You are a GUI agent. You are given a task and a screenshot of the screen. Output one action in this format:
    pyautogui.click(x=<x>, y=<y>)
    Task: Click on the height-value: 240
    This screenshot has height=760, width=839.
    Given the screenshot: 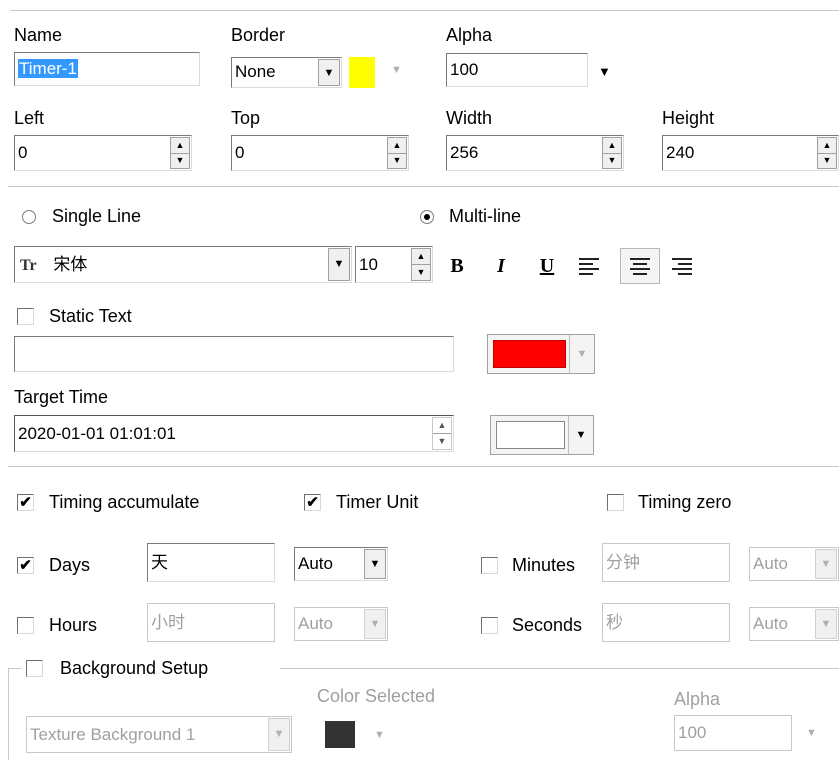 What is the action you would take?
    pyautogui.click(x=680, y=152)
    